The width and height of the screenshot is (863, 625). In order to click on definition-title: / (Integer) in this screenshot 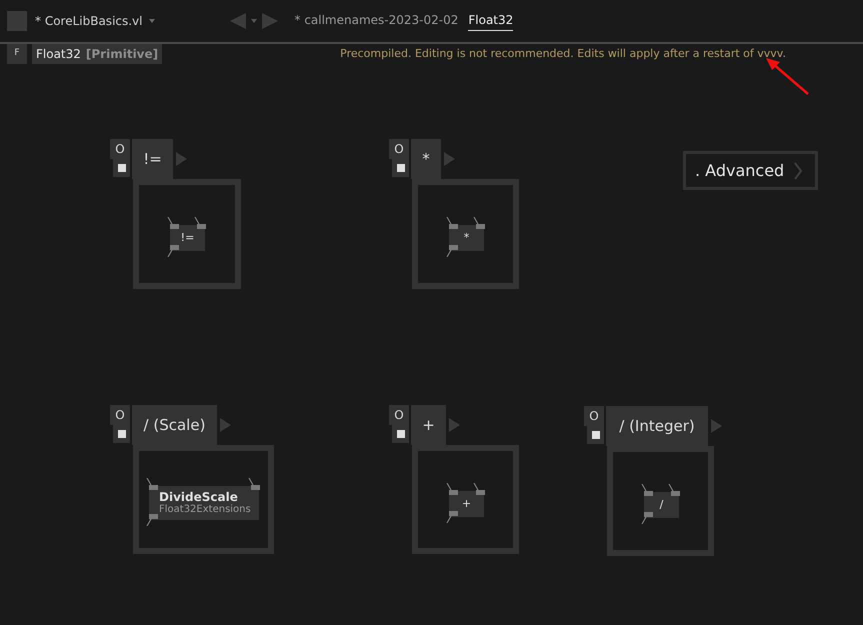, I will do `click(657, 426)`.